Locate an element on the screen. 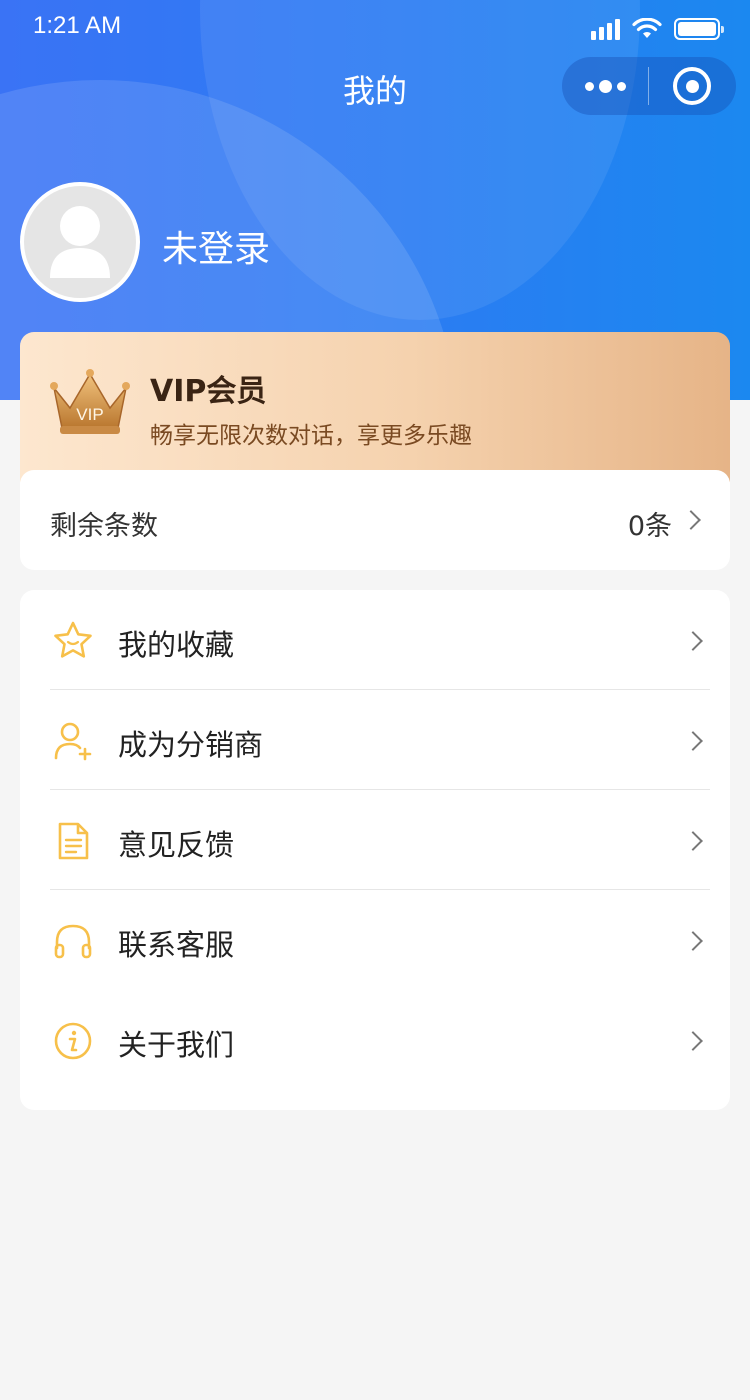 The width and height of the screenshot is (750, 1400). user-silhouette-icon is located at coordinates (80, 242).